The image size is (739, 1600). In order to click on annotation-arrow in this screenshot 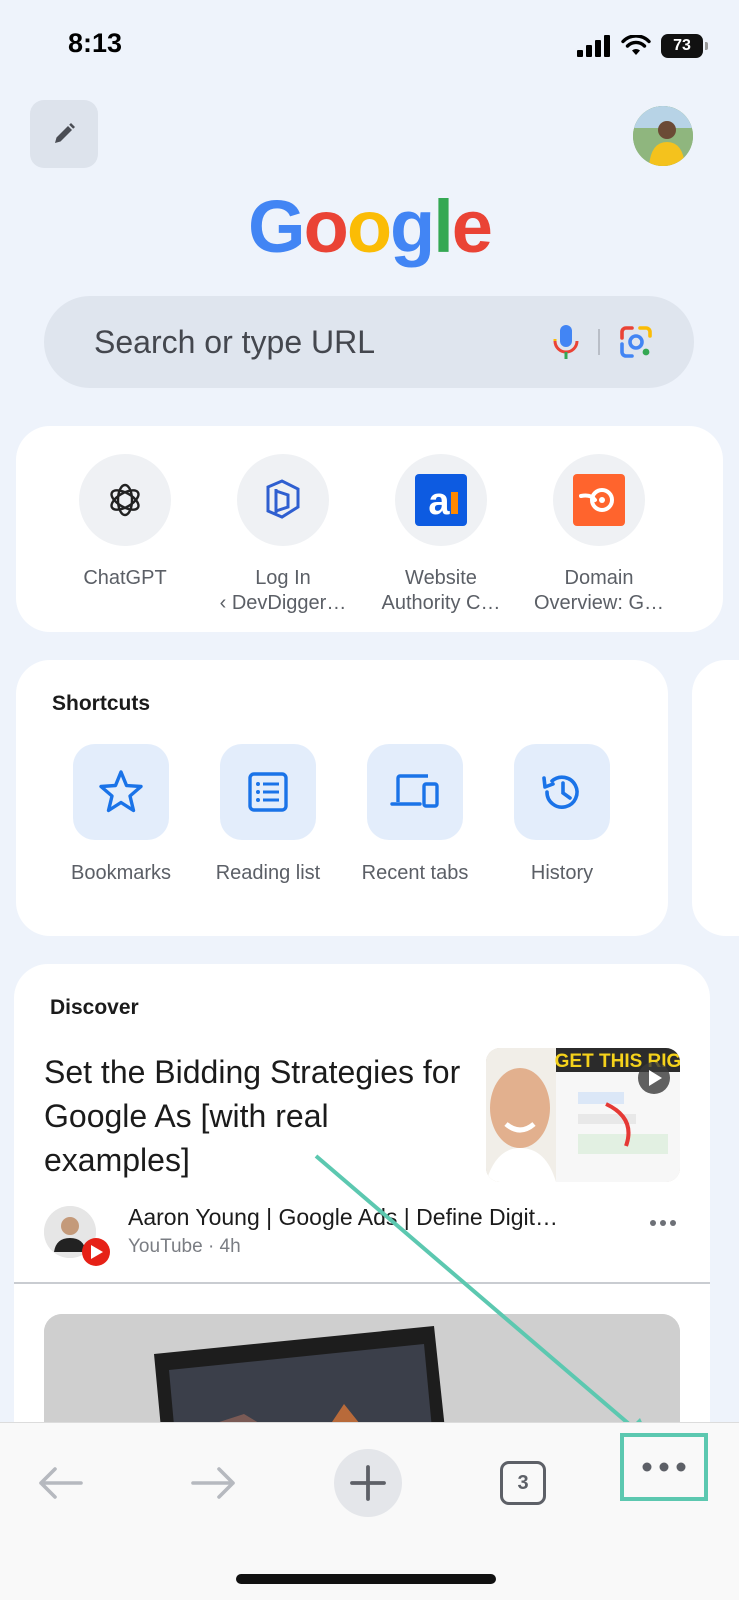, I will do `click(483, 1299)`.